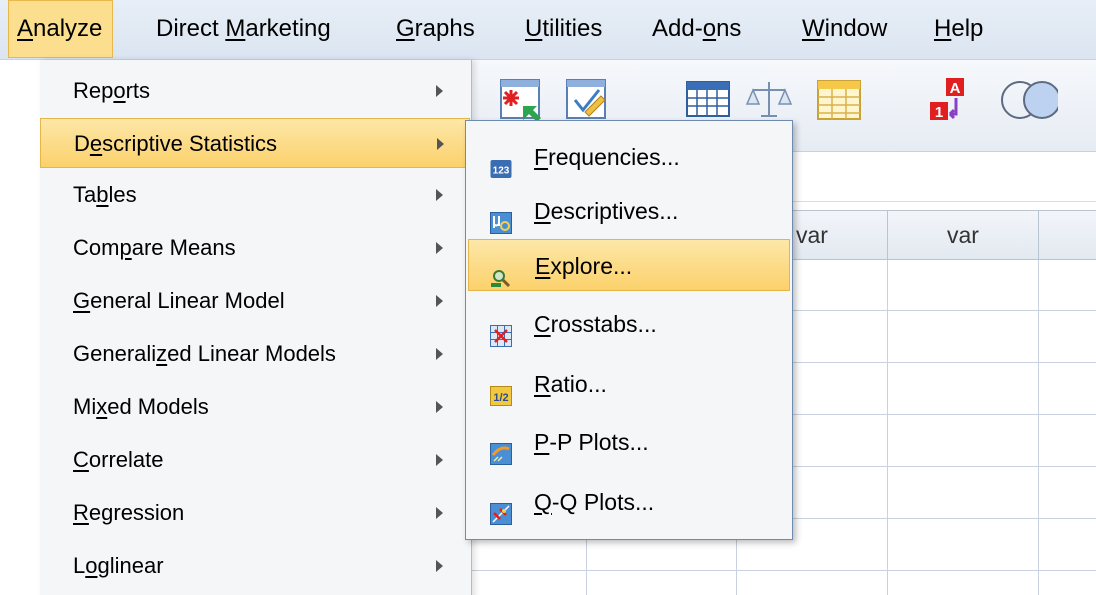 This screenshot has width=1096, height=595. I want to click on menu-item-loglinear: Loglinear, so click(255, 566).